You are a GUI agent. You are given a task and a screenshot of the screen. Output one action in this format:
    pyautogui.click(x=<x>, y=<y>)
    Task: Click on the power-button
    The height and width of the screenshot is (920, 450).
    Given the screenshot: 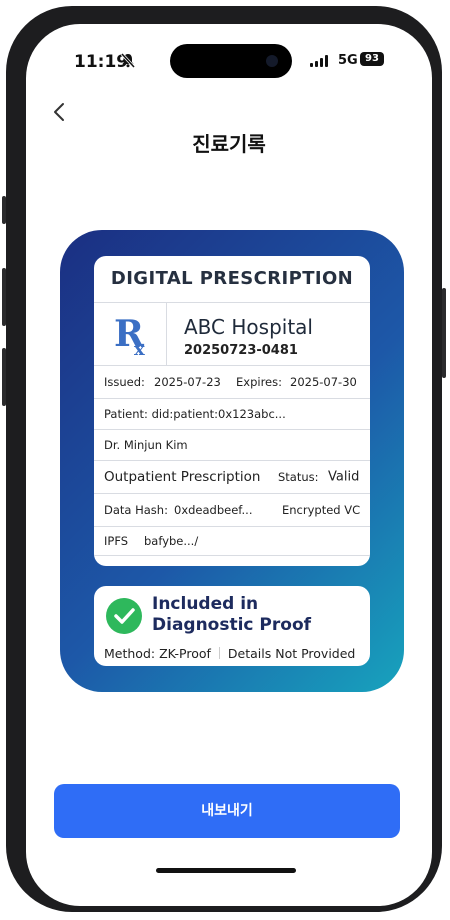 What is the action you would take?
    pyautogui.click(x=444, y=333)
    